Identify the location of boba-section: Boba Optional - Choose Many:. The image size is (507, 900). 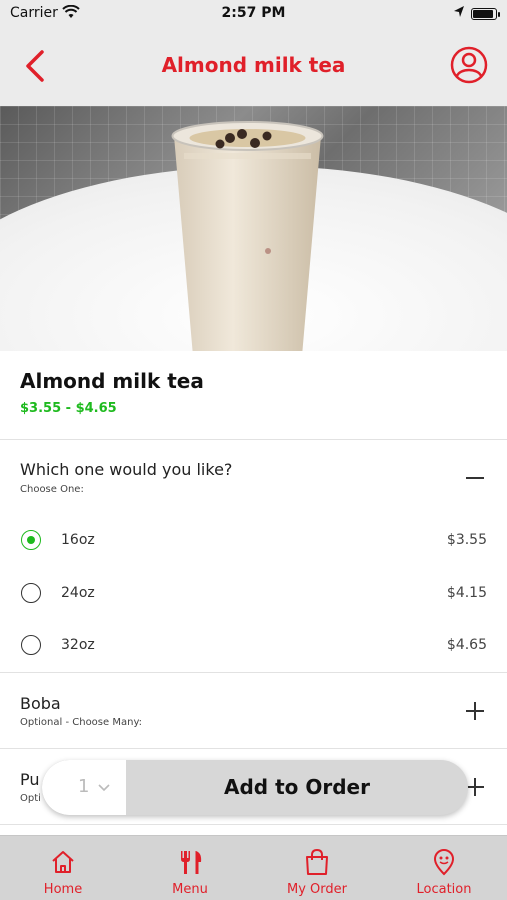
(253, 711).